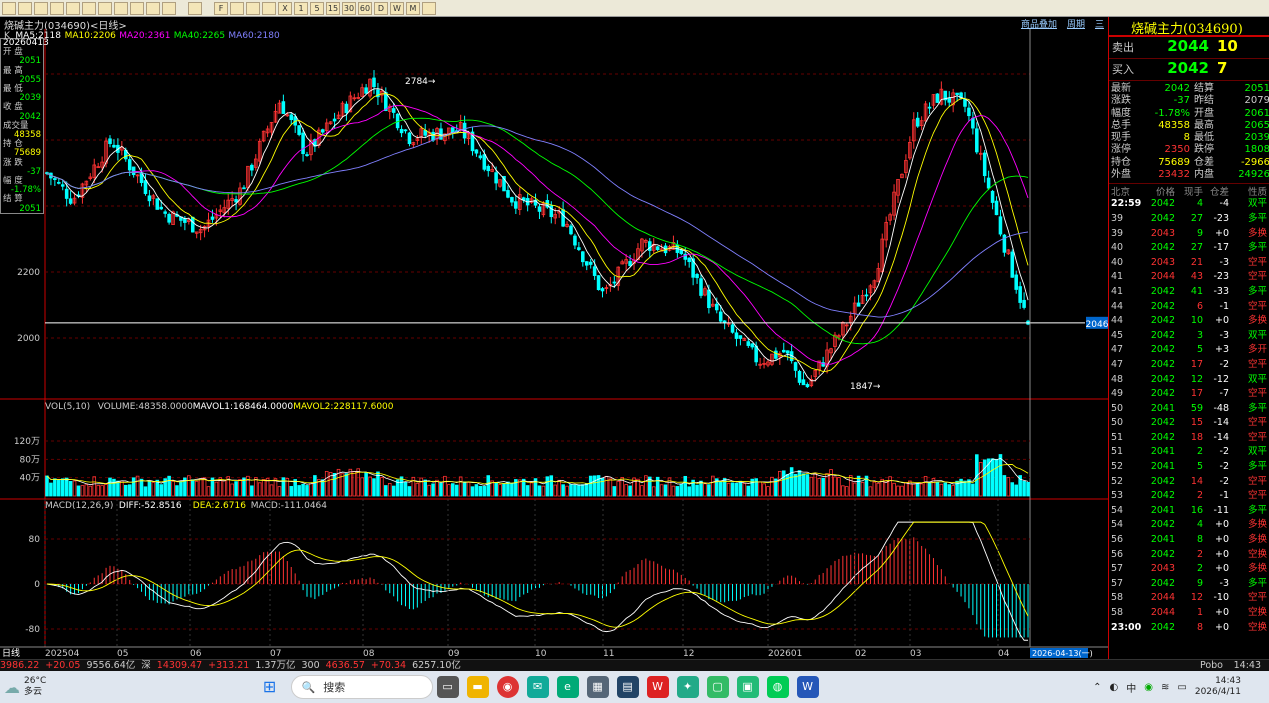 The width and height of the screenshot is (1269, 703). I want to click on start-icon: ⊞, so click(270, 687).